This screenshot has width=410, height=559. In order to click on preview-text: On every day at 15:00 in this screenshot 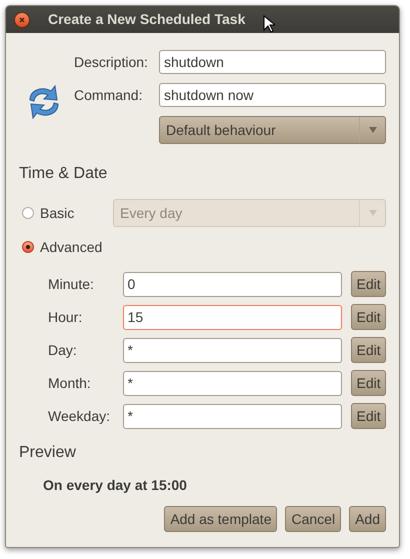, I will do `click(115, 485)`.